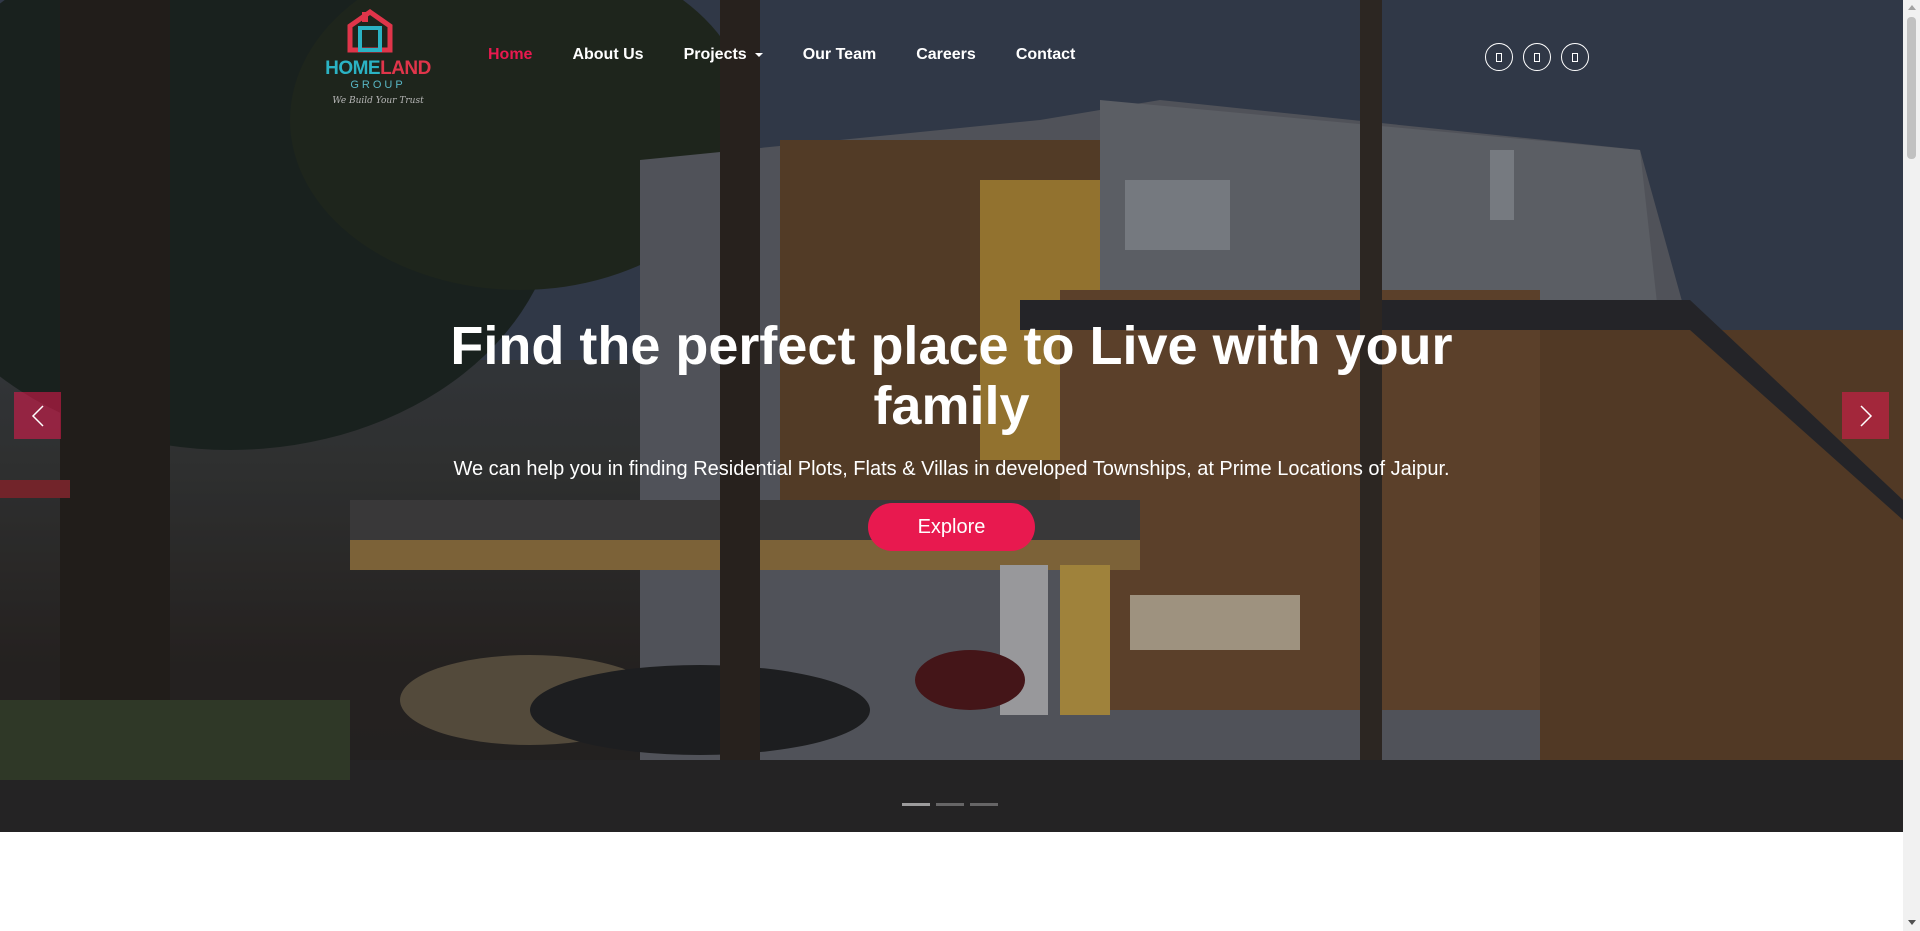 The width and height of the screenshot is (1920, 931). What do you see at coordinates (607, 55) in the screenshot?
I see `nav-about-us: About Us` at bounding box center [607, 55].